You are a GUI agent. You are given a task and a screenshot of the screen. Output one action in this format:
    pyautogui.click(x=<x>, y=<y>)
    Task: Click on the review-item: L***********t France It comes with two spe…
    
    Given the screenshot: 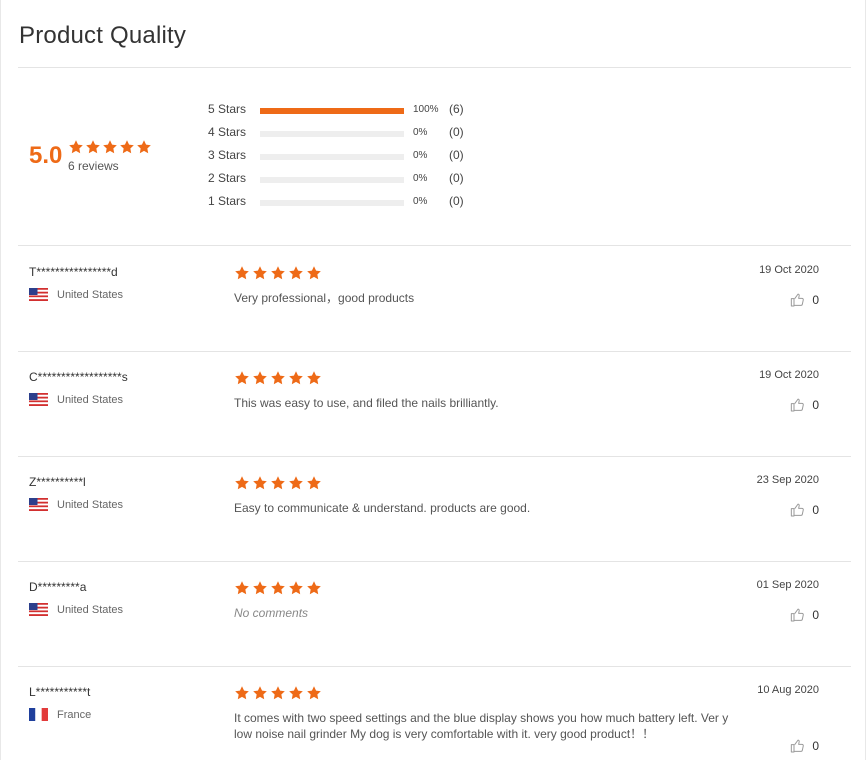 What is the action you would take?
    pyautogui.click(x=434, y=718)
    